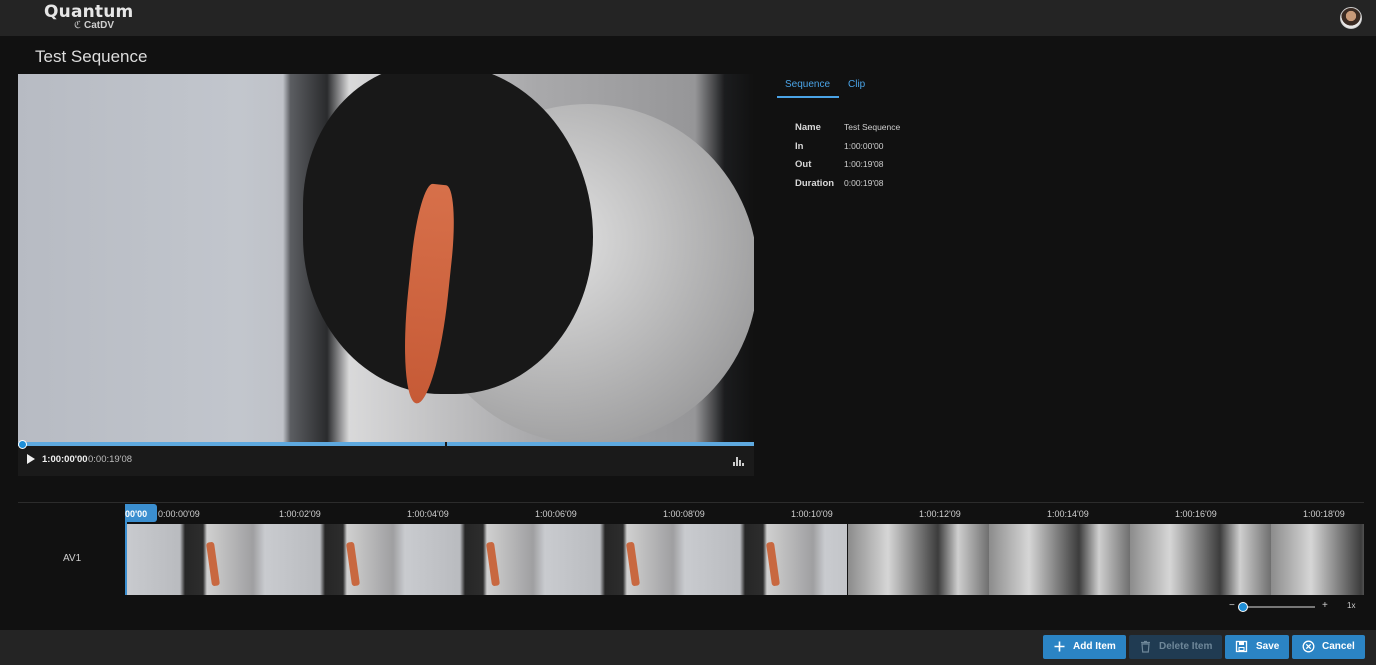  I want to click on property-row-in: In 1:00:00'00, so click(875, 149).